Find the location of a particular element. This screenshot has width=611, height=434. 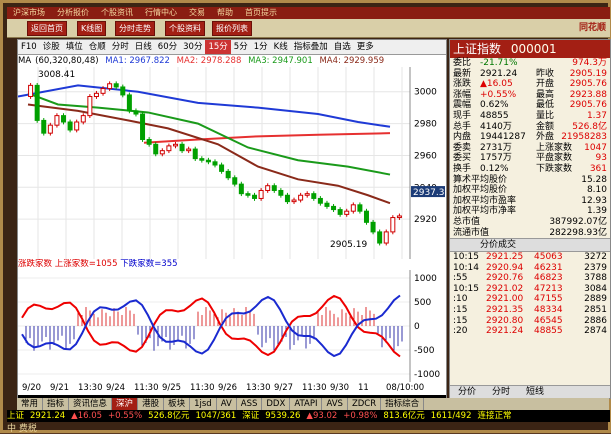

toolbar-button-profile: 个股资料 is located at coordinates (185, 28).